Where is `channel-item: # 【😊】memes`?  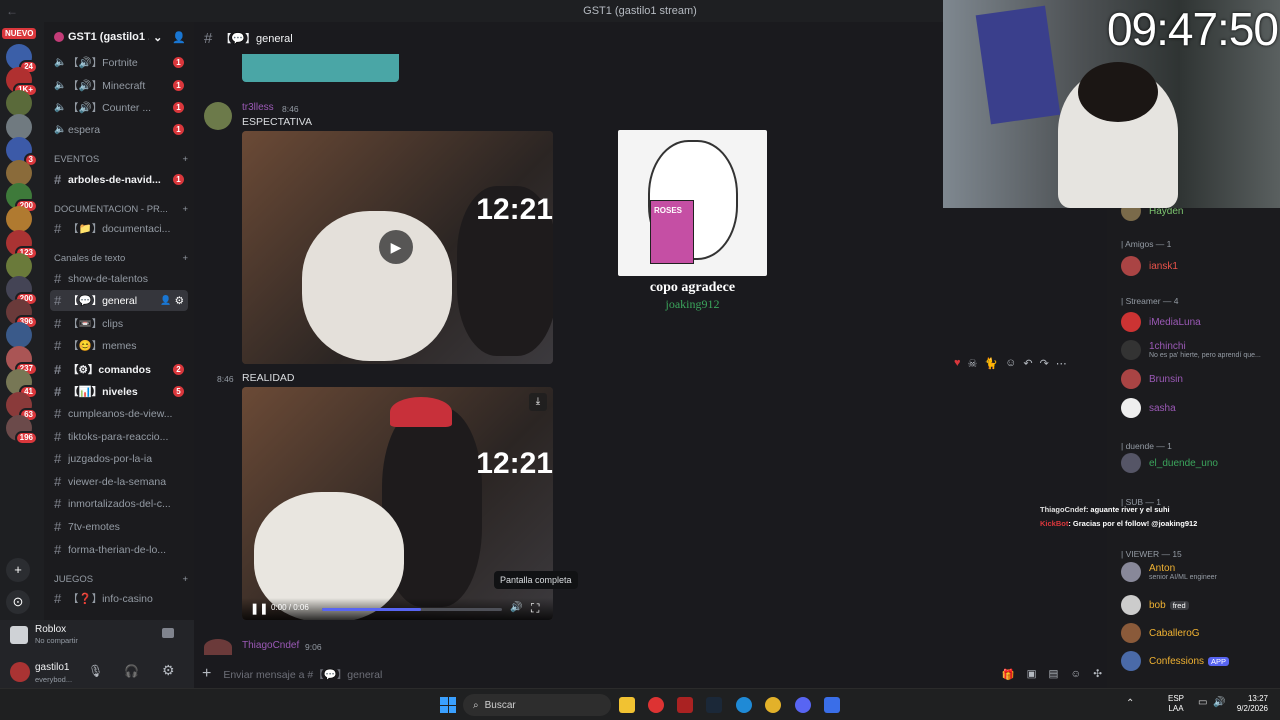
channel-item: # 【😊】memes is located at coordinates (119, 345).